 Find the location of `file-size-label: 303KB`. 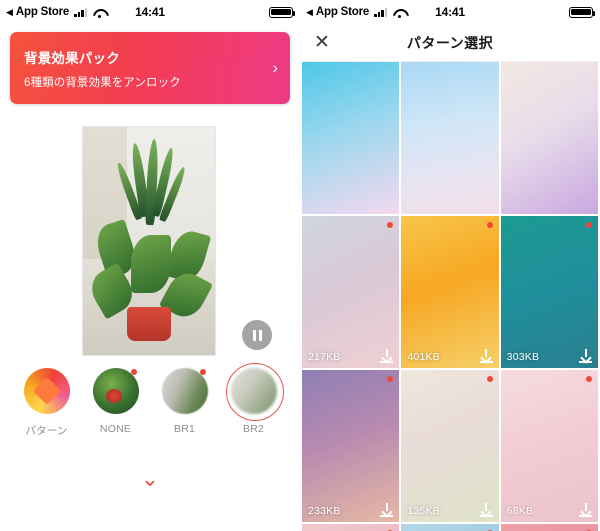

file-size-label: 303KB is located at coordinates (523, 357).